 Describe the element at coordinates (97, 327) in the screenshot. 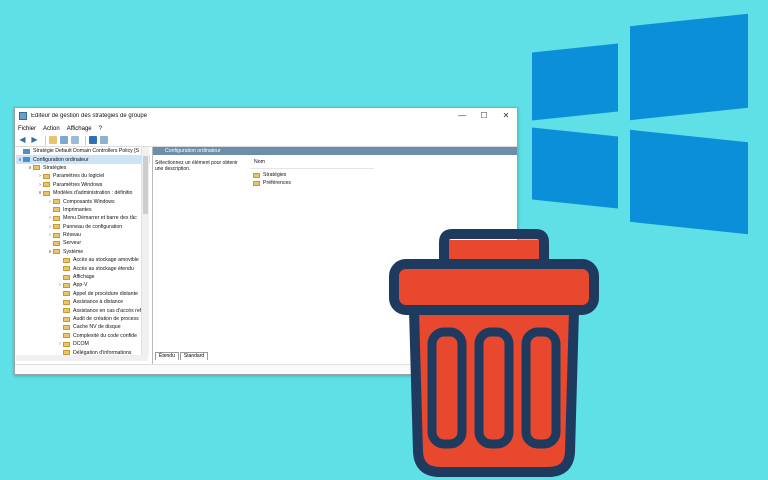

I see `tree-item-label: Cache NV de disque` at that location.